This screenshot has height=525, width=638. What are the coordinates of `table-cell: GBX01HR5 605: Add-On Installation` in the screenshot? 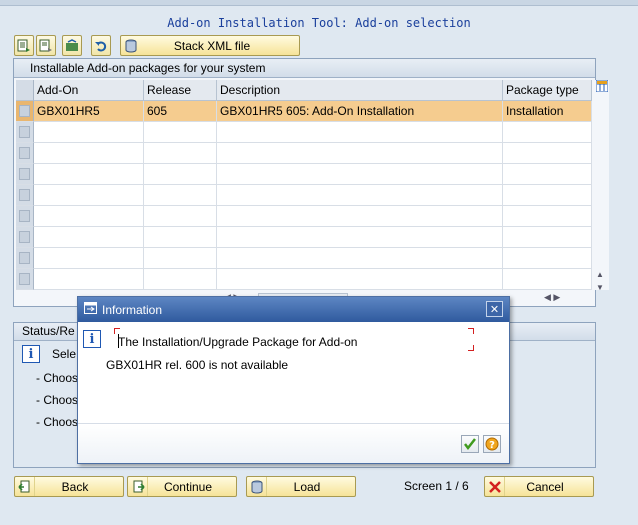 It's located at (360, 111).